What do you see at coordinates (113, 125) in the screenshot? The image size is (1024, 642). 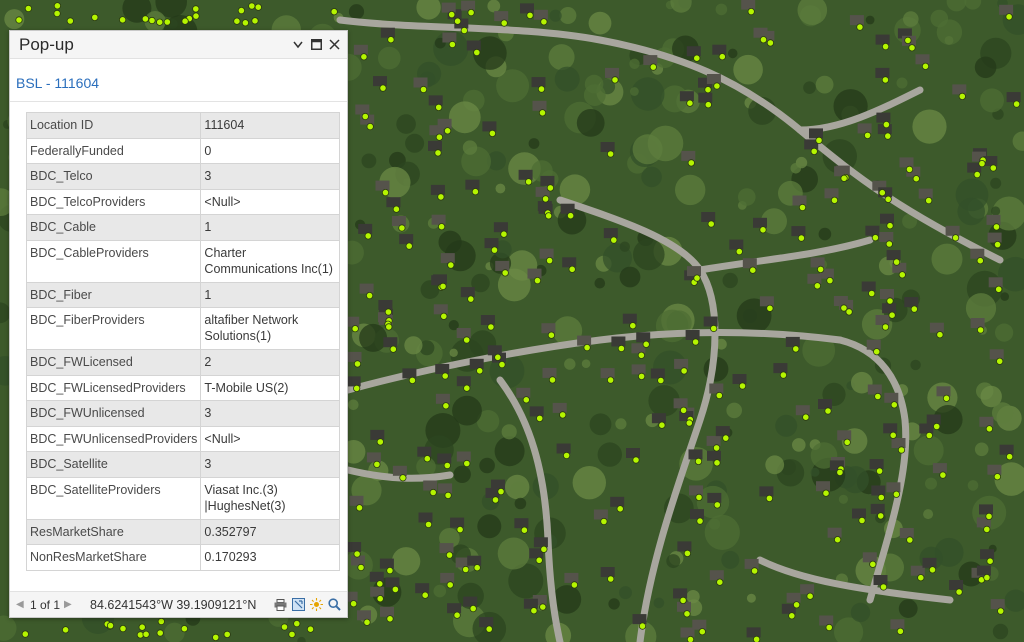 I see `field-name: Location ID` at bounding box center [113, 125].